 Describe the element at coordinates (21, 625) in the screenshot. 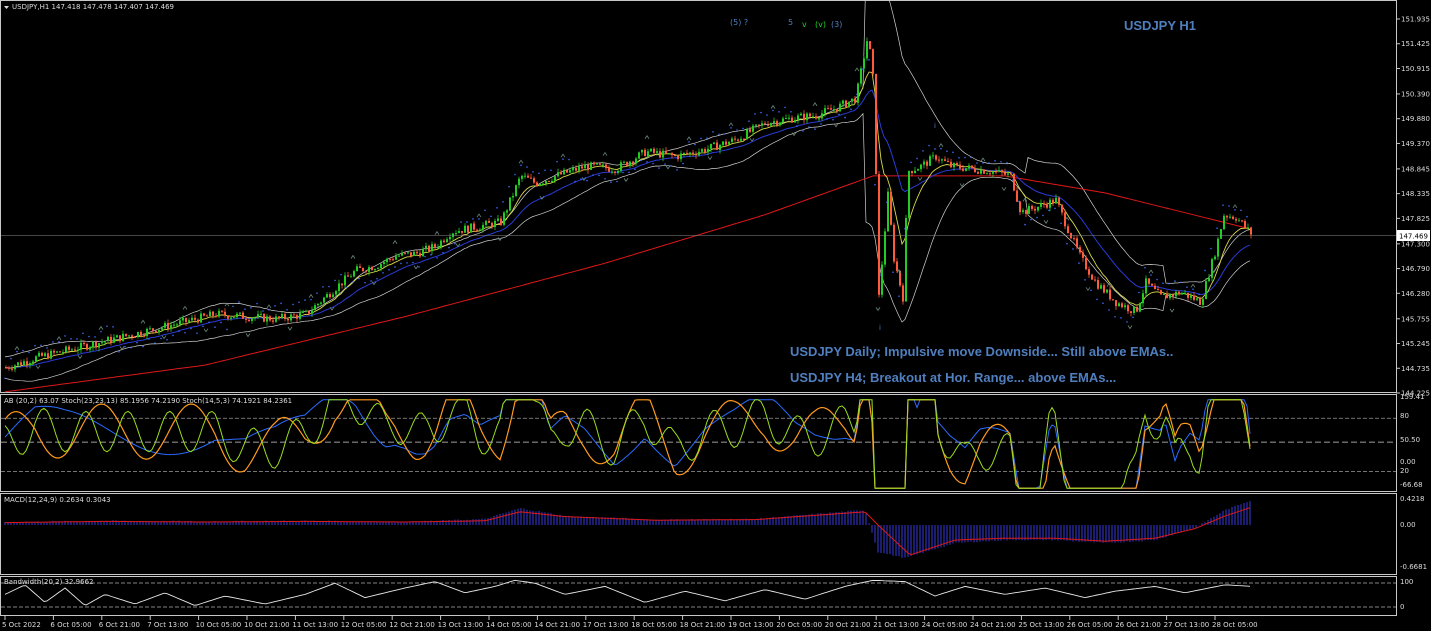

I see `time-tick-label: 5 Oct 2022` at that location.